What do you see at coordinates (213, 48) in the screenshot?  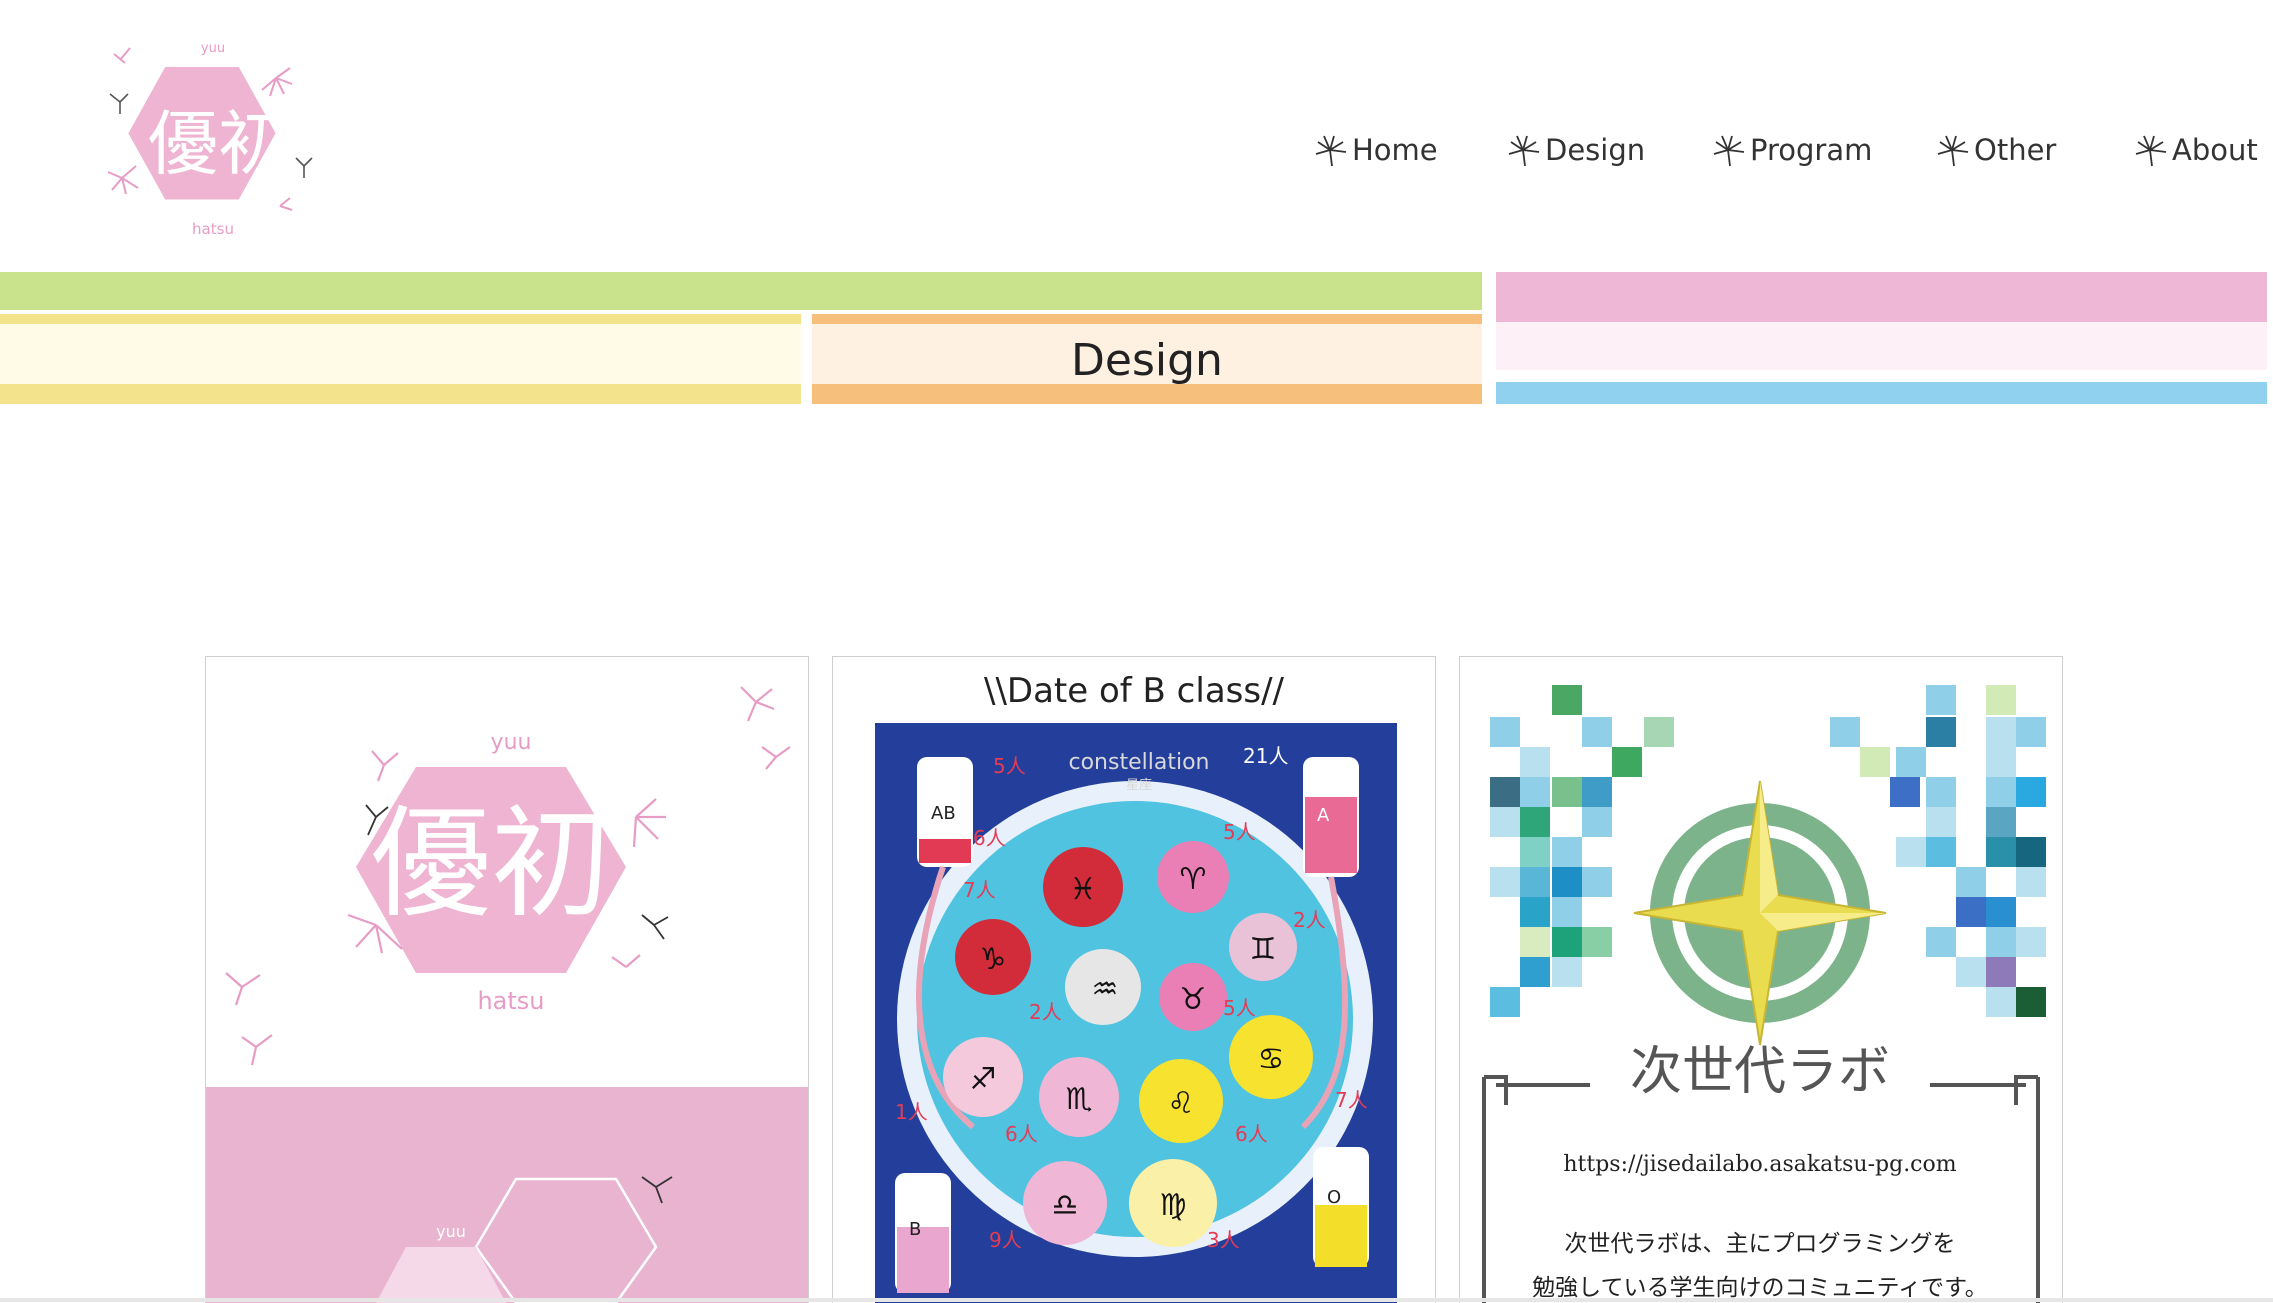 I see `logo-top-text: yuu` at bounding box center [213, 48].